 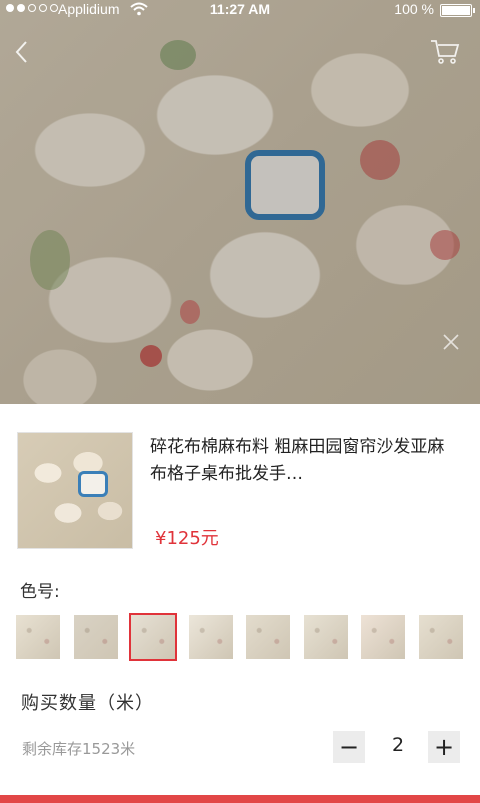 I want to click on back-chevron-icon, so click(x=22, y=52).